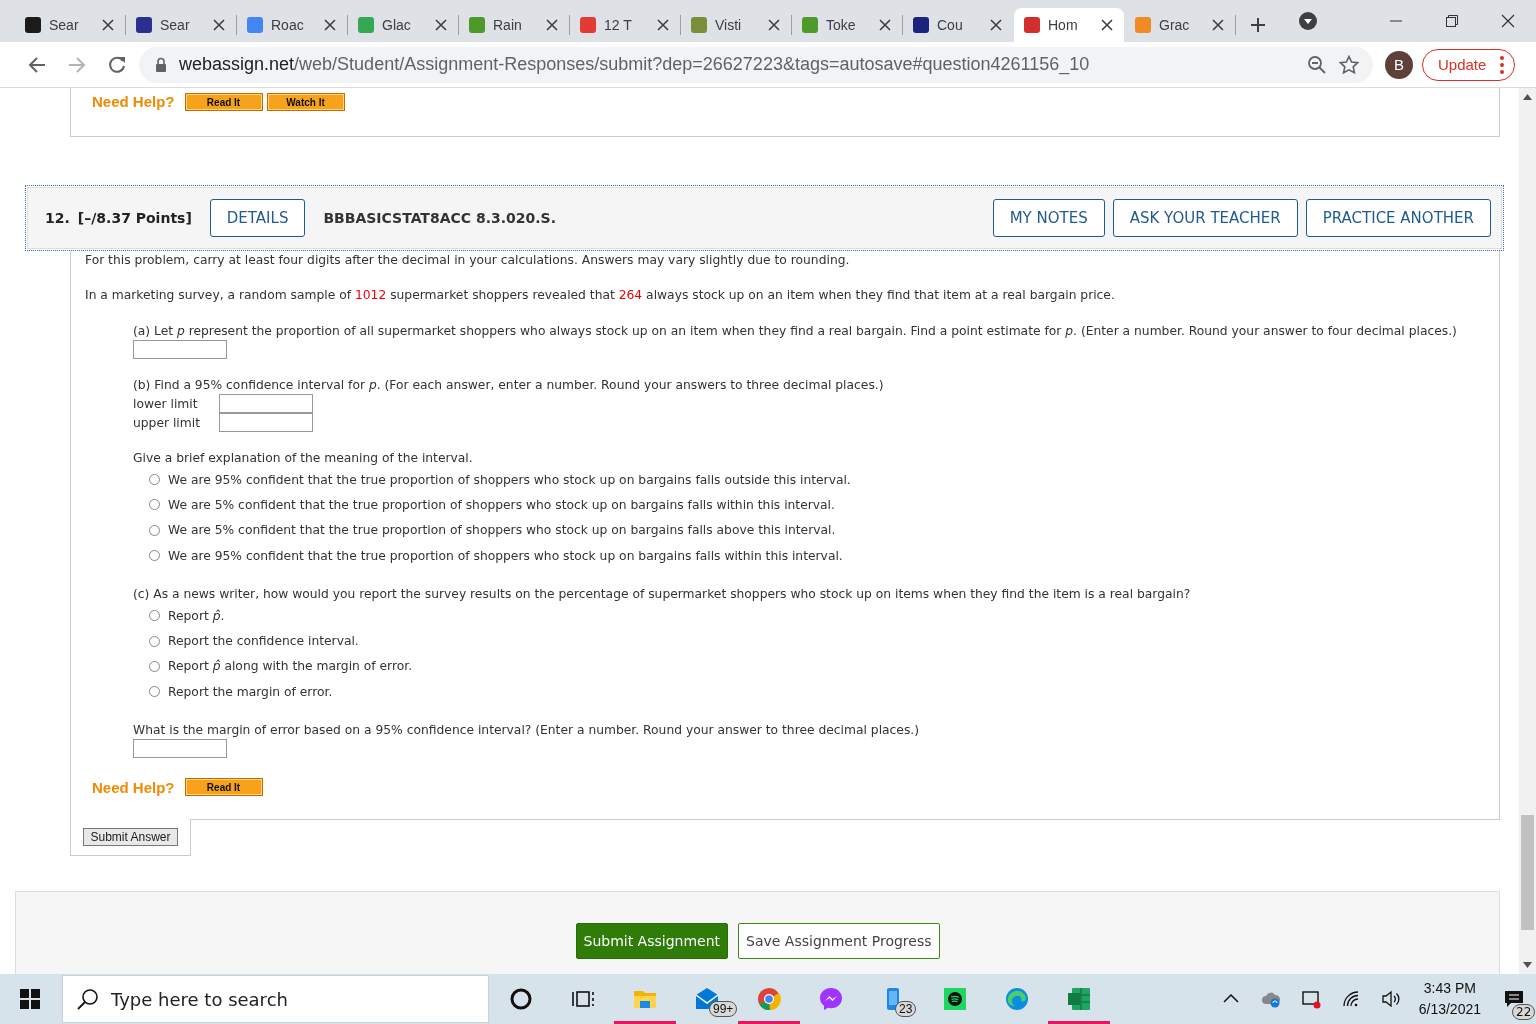 This screenshot has height=1024, width=1536. I want to click on browser-tab: 12 T, so click(625, 25).